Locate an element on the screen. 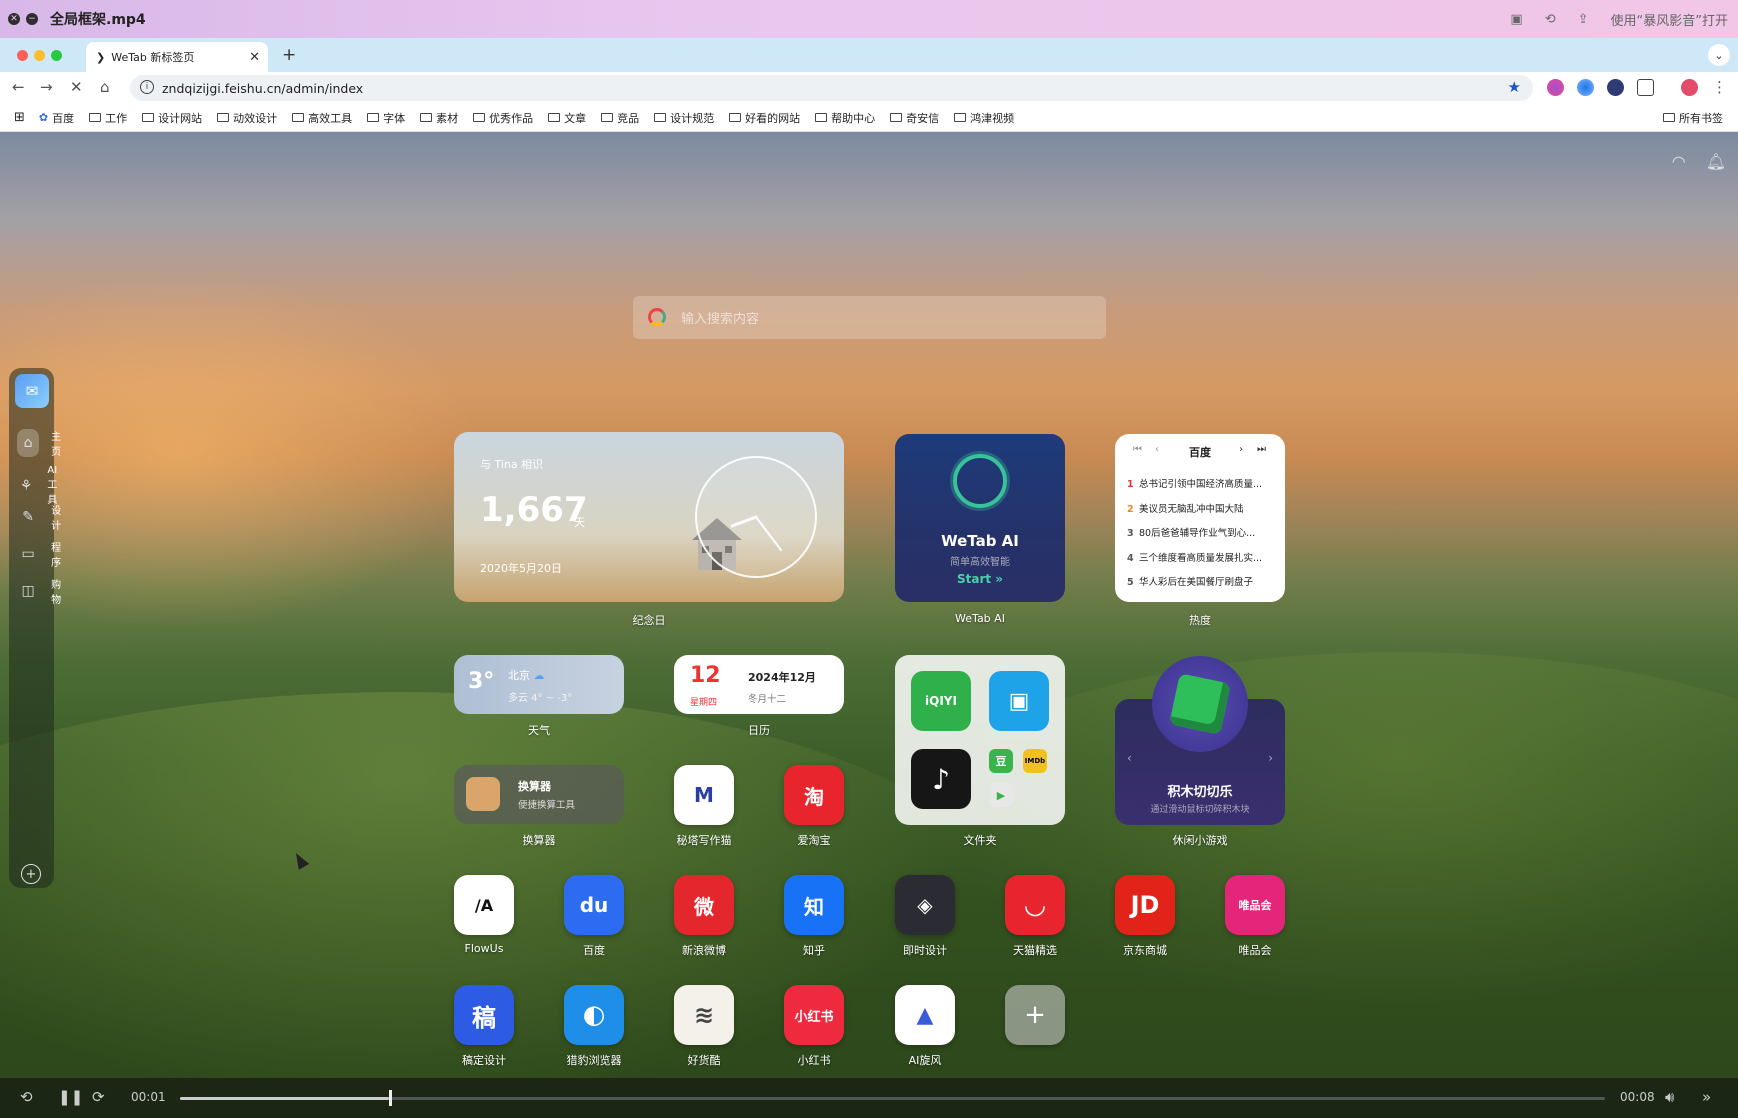  wallpaper-icon: ◠ is located at coordinates (1679, 161).